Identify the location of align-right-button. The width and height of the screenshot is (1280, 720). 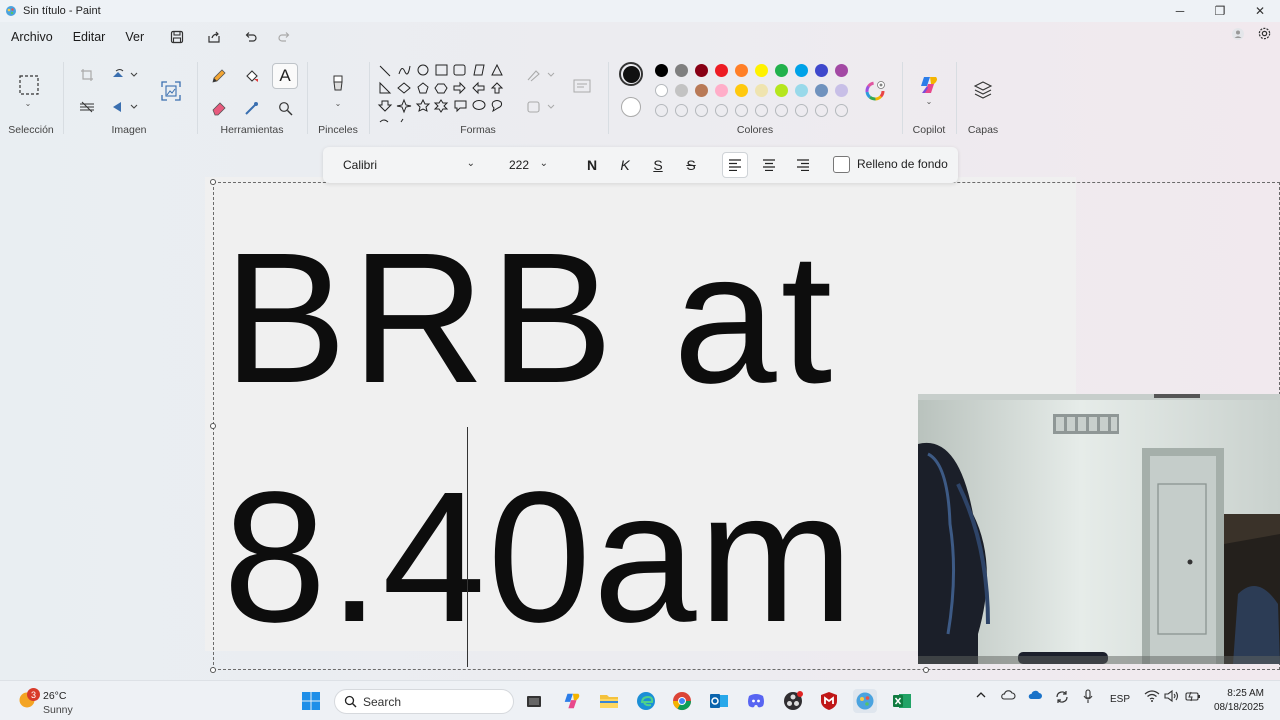
(803, 165).